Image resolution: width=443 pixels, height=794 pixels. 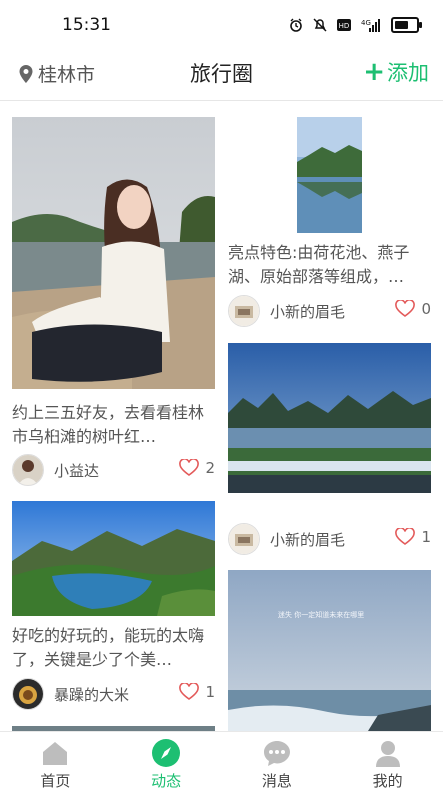 I want to click on tab-label: 我的, so click(x=387, y=781).